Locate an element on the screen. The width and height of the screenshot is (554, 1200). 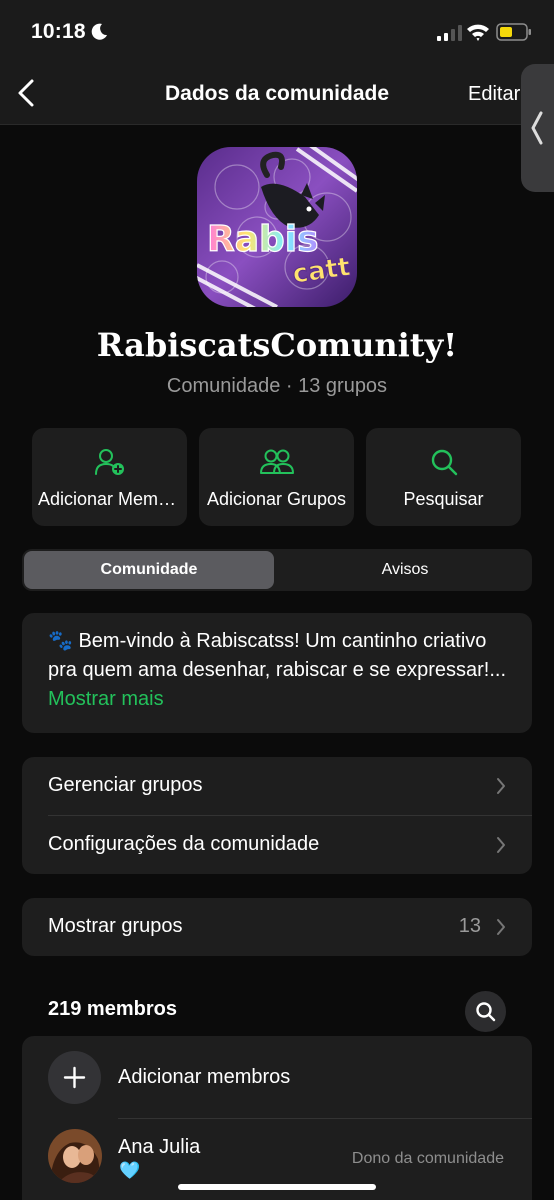
side-panel-handle is located at coordinates (537, 128).